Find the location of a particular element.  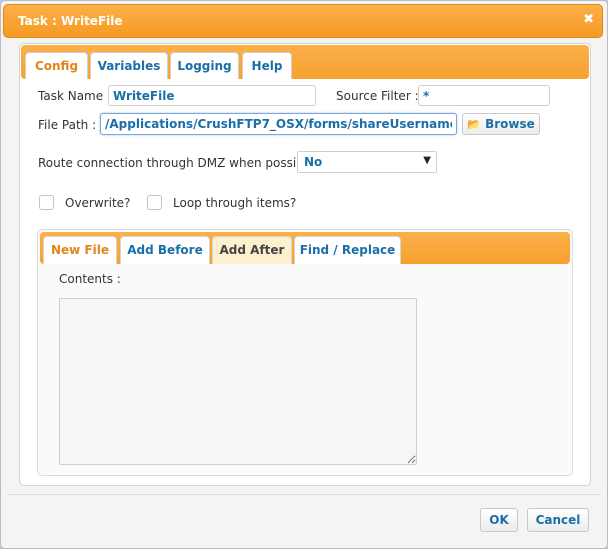

loop-items-label: Loop through items? is located at coordinates (235, 203).